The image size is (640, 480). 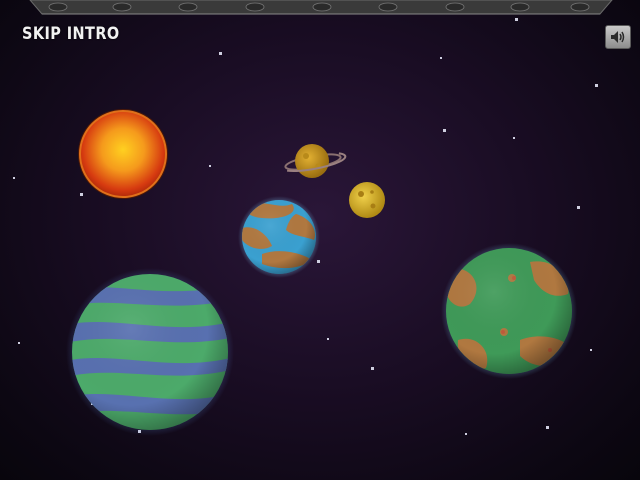 I want to click on ringed-planet, so click(x=315, y=161).